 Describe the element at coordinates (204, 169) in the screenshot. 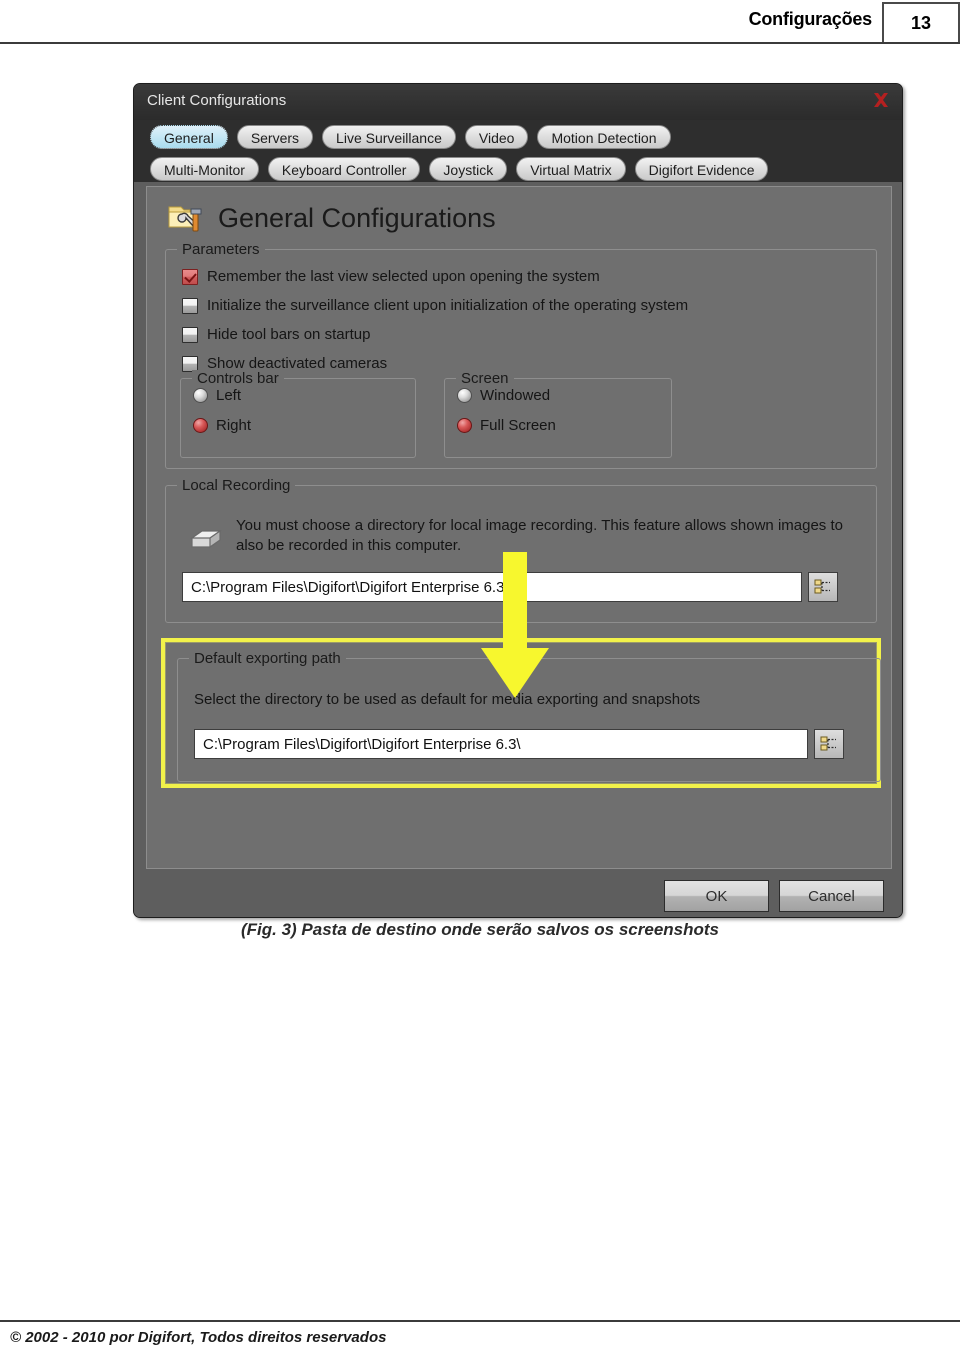

I see `tab-multi-monitor: Multi-Monitor` at that location.